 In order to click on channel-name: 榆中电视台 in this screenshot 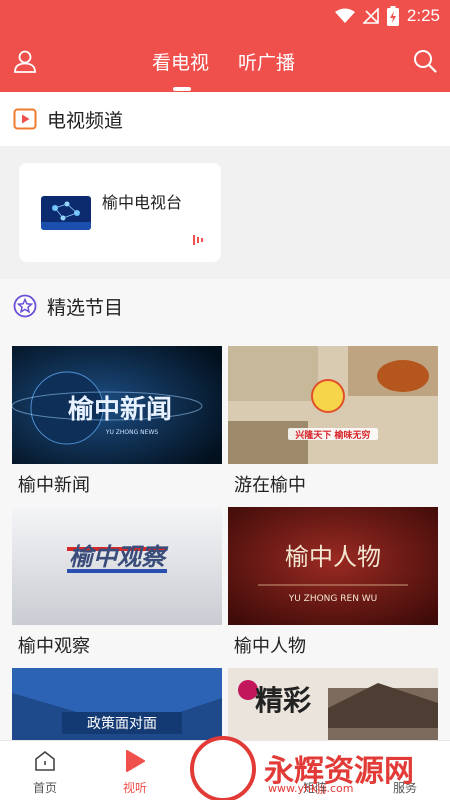, I will do `click(142, 202)`.